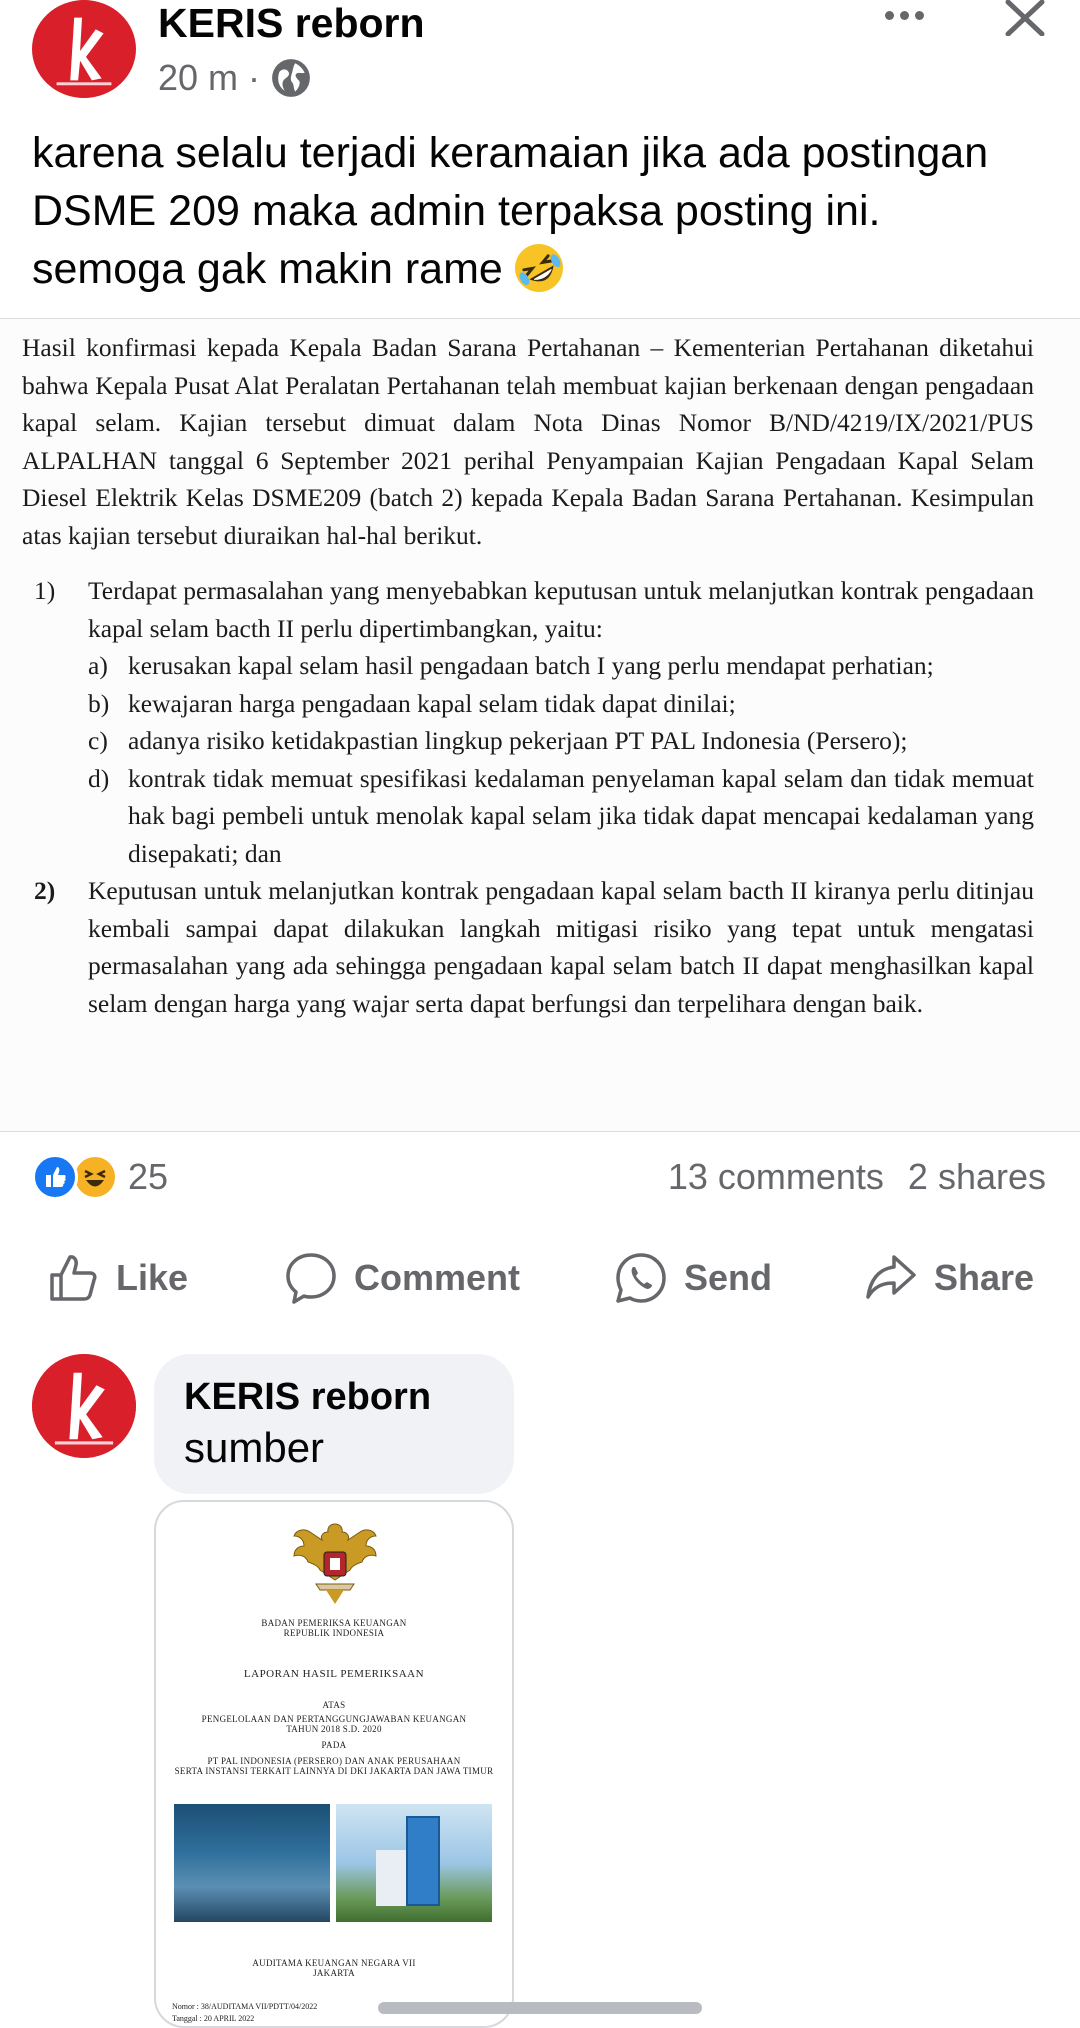 The width and height of the screenshot is (1080, 2028). What do you see at coordinates (98, 665) in the screenshot?
I see `subitem-letter: a)` at bounding box center [98, 665].